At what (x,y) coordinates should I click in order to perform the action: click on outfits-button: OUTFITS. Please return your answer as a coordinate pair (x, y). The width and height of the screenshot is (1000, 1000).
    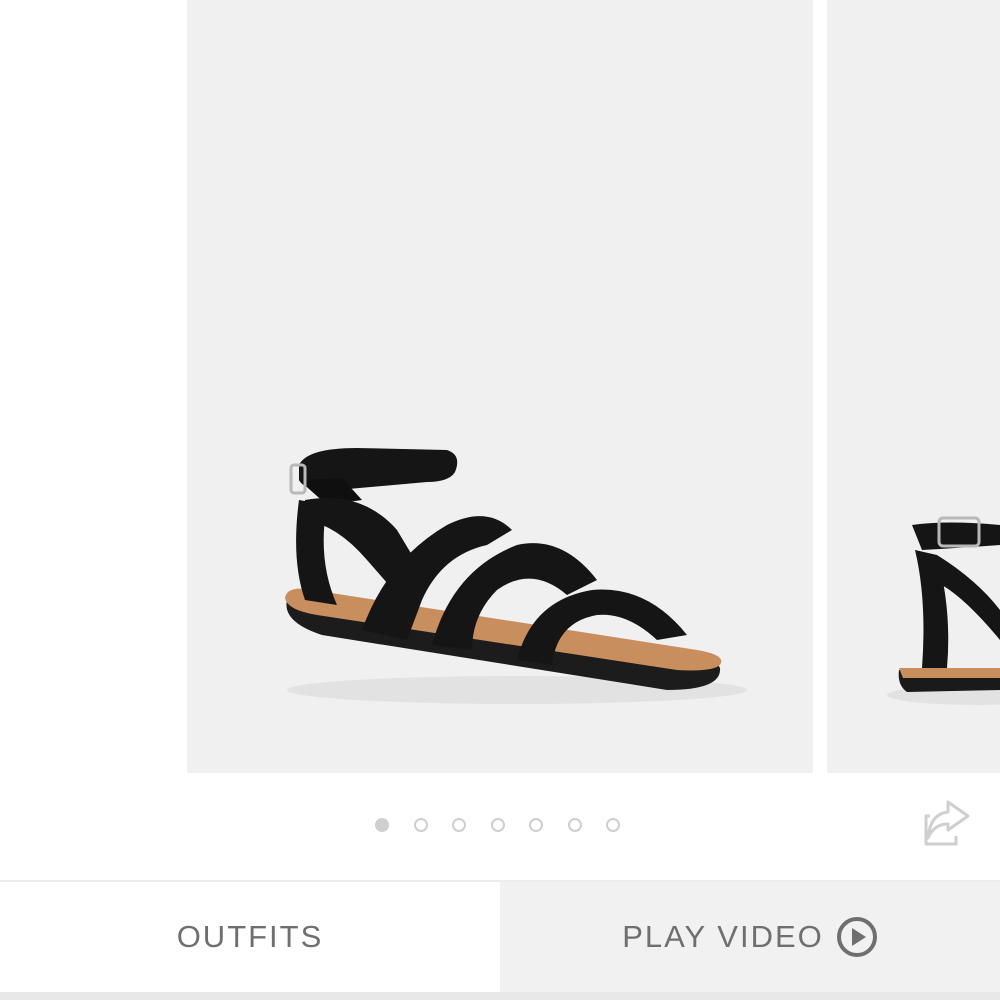
    Looking at the image, I should click on (250, 937).